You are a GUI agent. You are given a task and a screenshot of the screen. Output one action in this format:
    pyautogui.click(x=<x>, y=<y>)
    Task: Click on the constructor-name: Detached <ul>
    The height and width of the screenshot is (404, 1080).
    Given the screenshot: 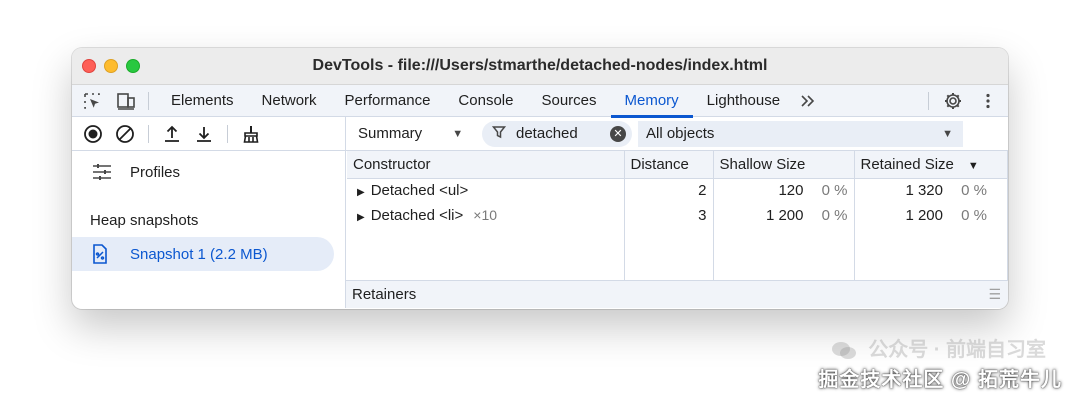 What is the action you would take?
    pyautogui.click(x=419, y=191)
    